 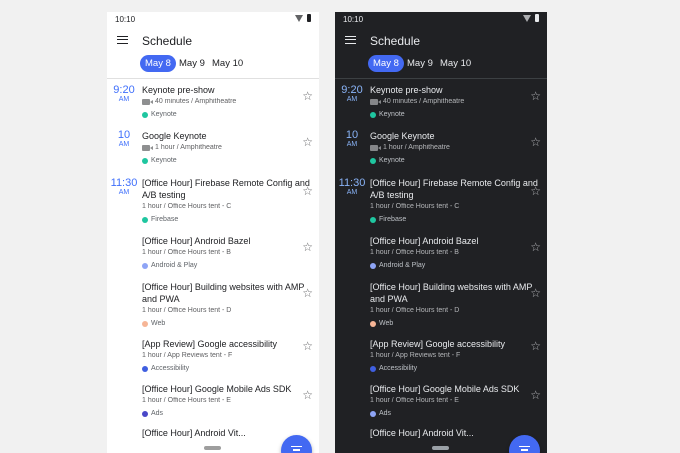 I want to click on session-subtitle: 40 minutes / Amphitheatre, so click(x=196, y=101).